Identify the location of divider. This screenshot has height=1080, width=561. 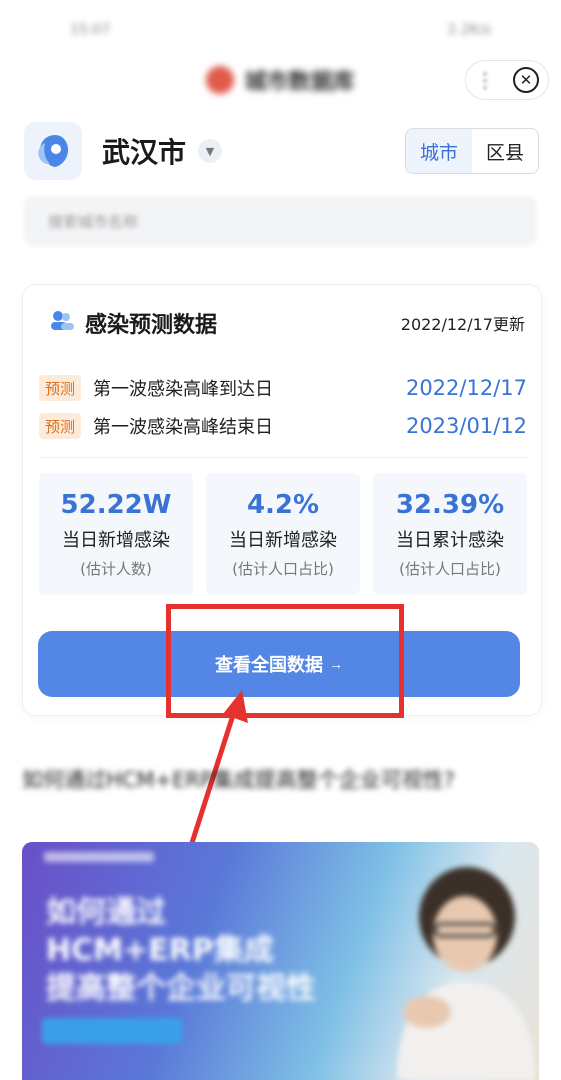
(283, 457).